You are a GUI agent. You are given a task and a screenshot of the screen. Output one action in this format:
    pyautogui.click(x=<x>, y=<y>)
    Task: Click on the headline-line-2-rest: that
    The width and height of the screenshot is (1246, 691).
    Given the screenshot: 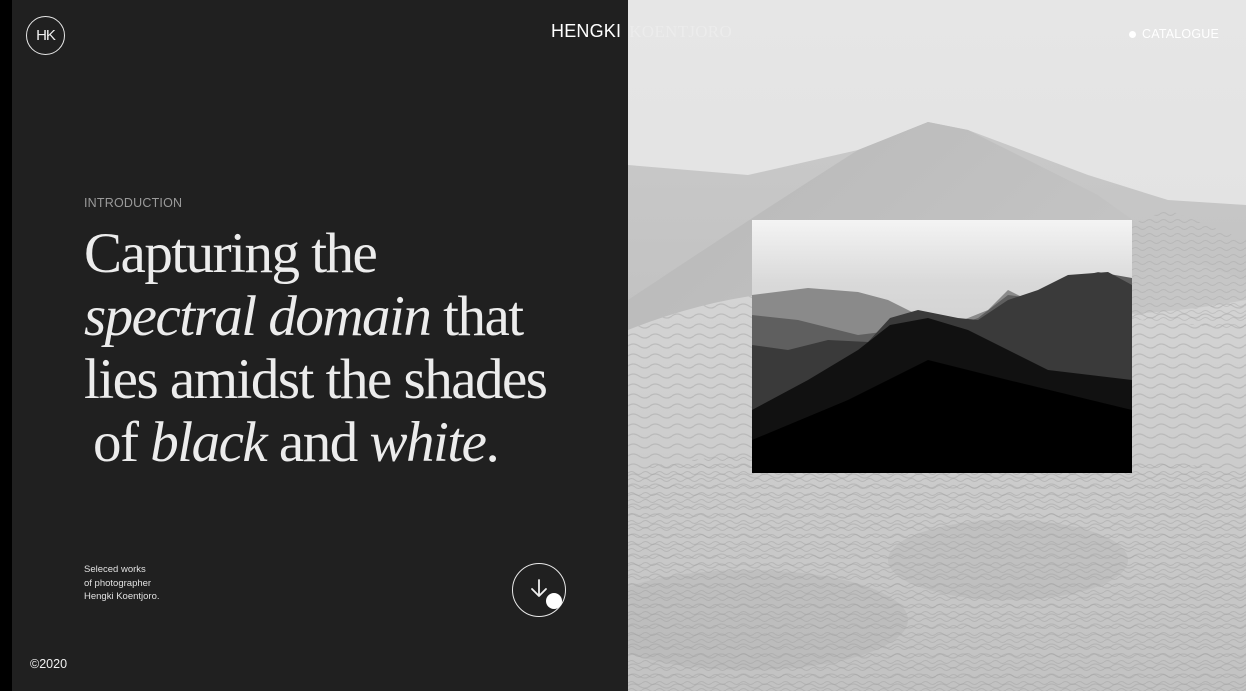 What is the action you would take?
    pyautogui.click(x=477, y=316)
    